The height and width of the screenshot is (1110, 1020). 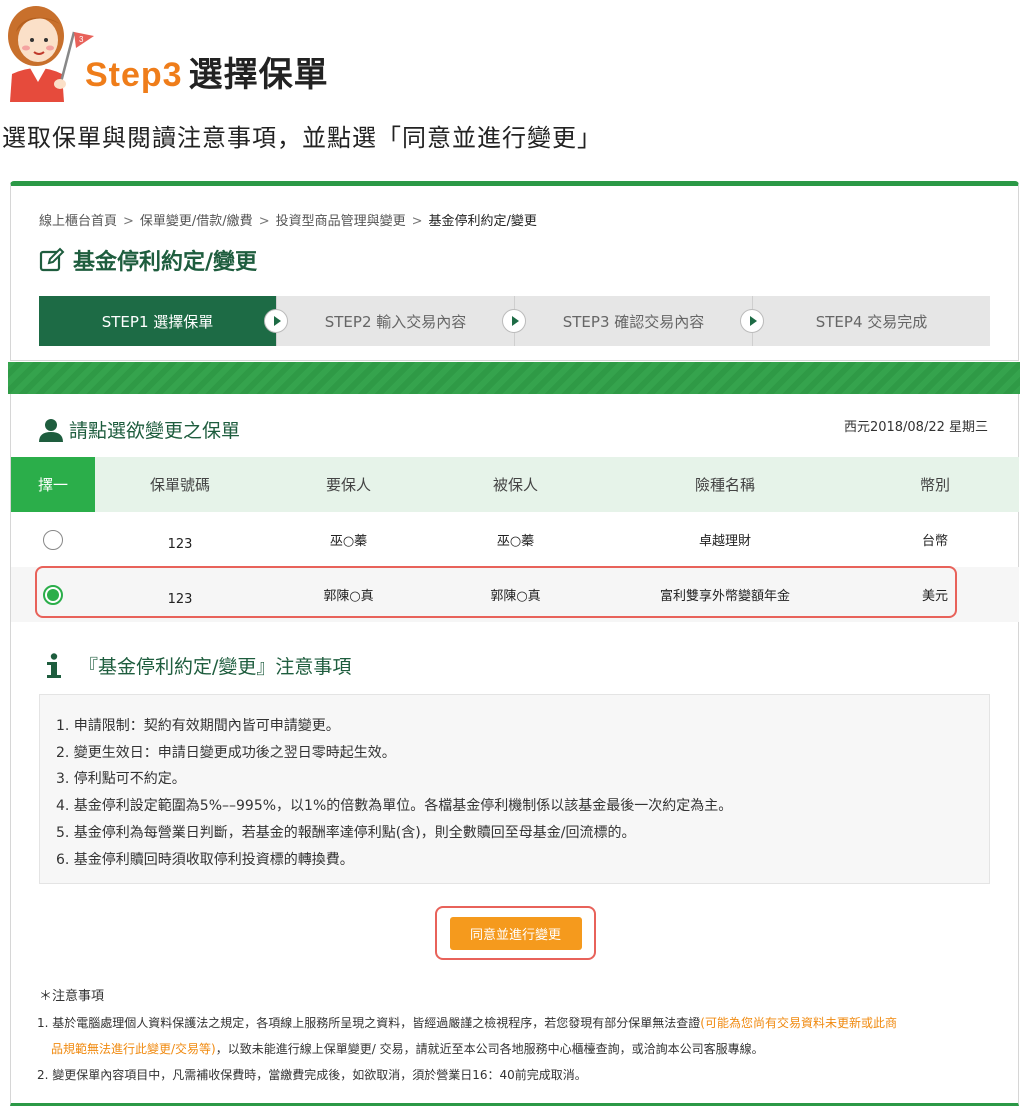 I want to click on currency: 台幣, so click(x=934, y=541).